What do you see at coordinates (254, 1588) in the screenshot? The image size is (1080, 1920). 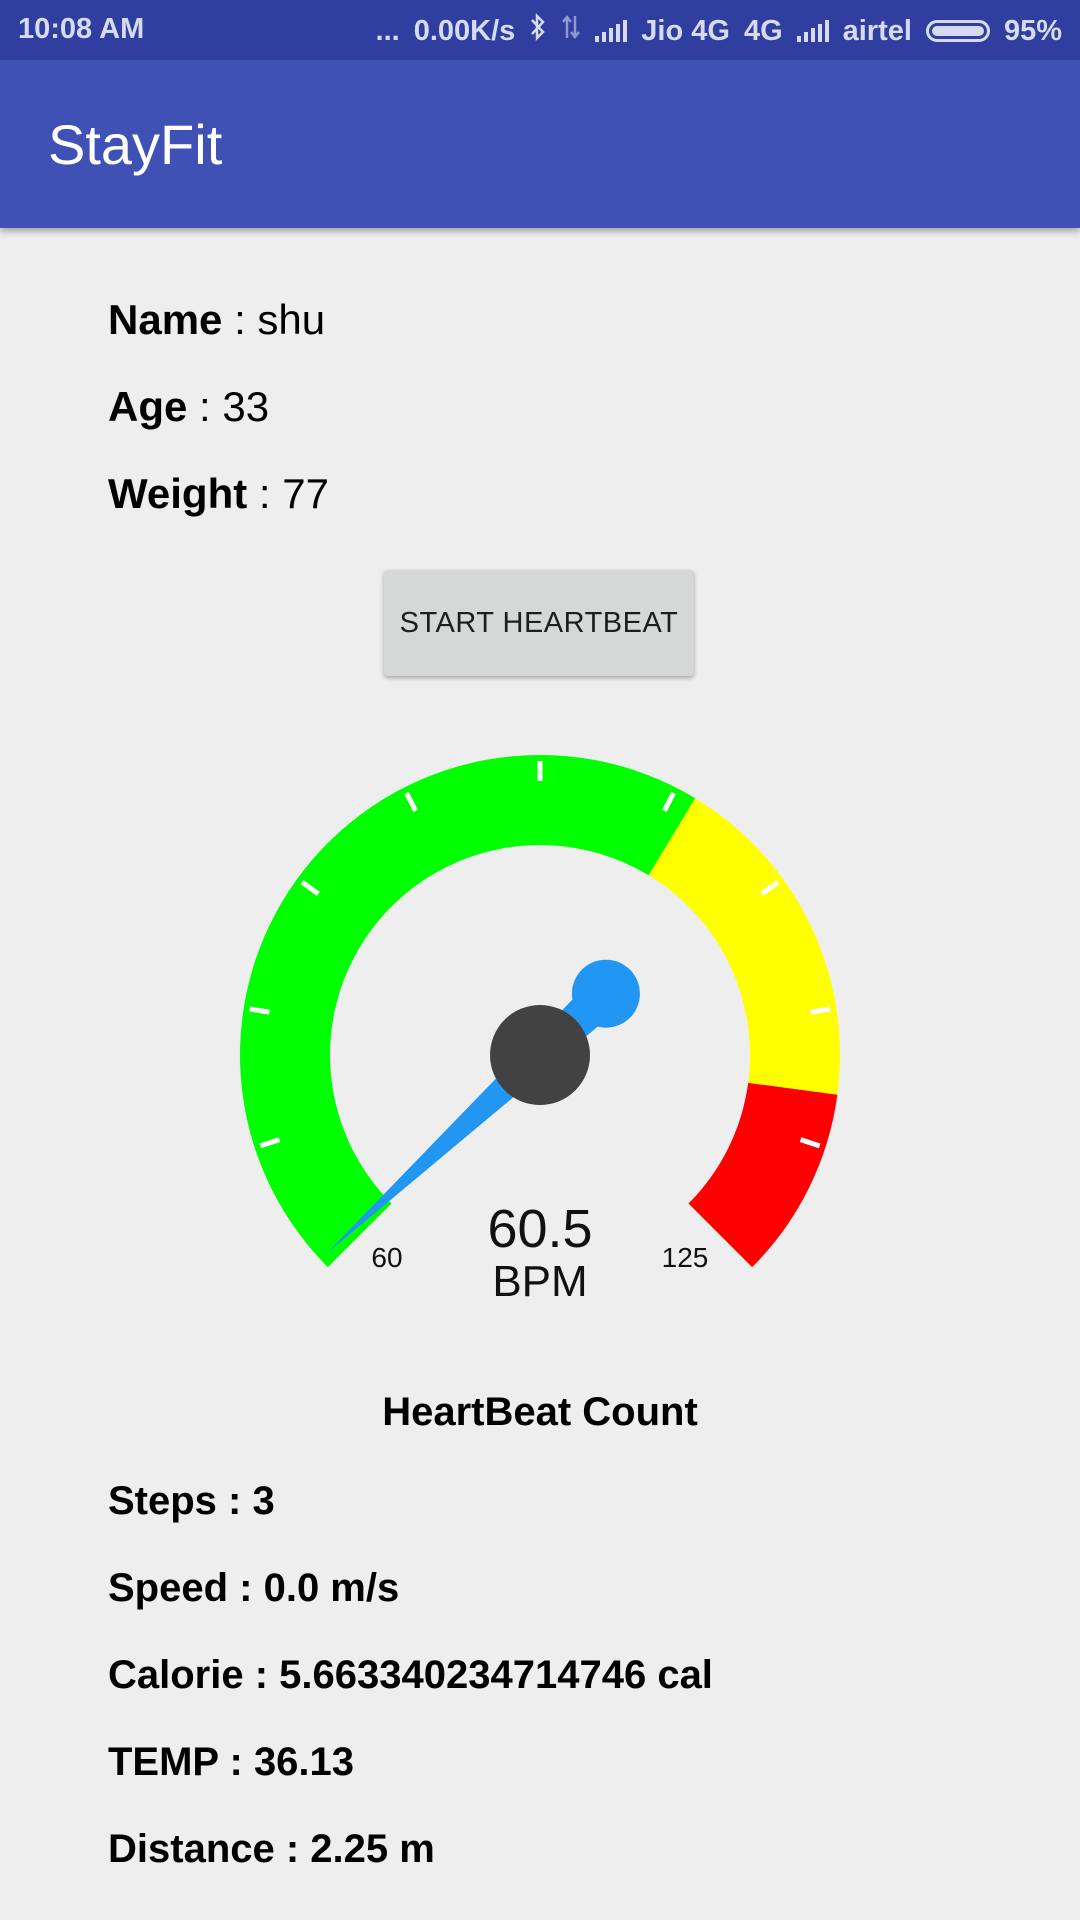 I see `speed-text: Speed : 0.0 m/s` at bounding box center [254, 1588].